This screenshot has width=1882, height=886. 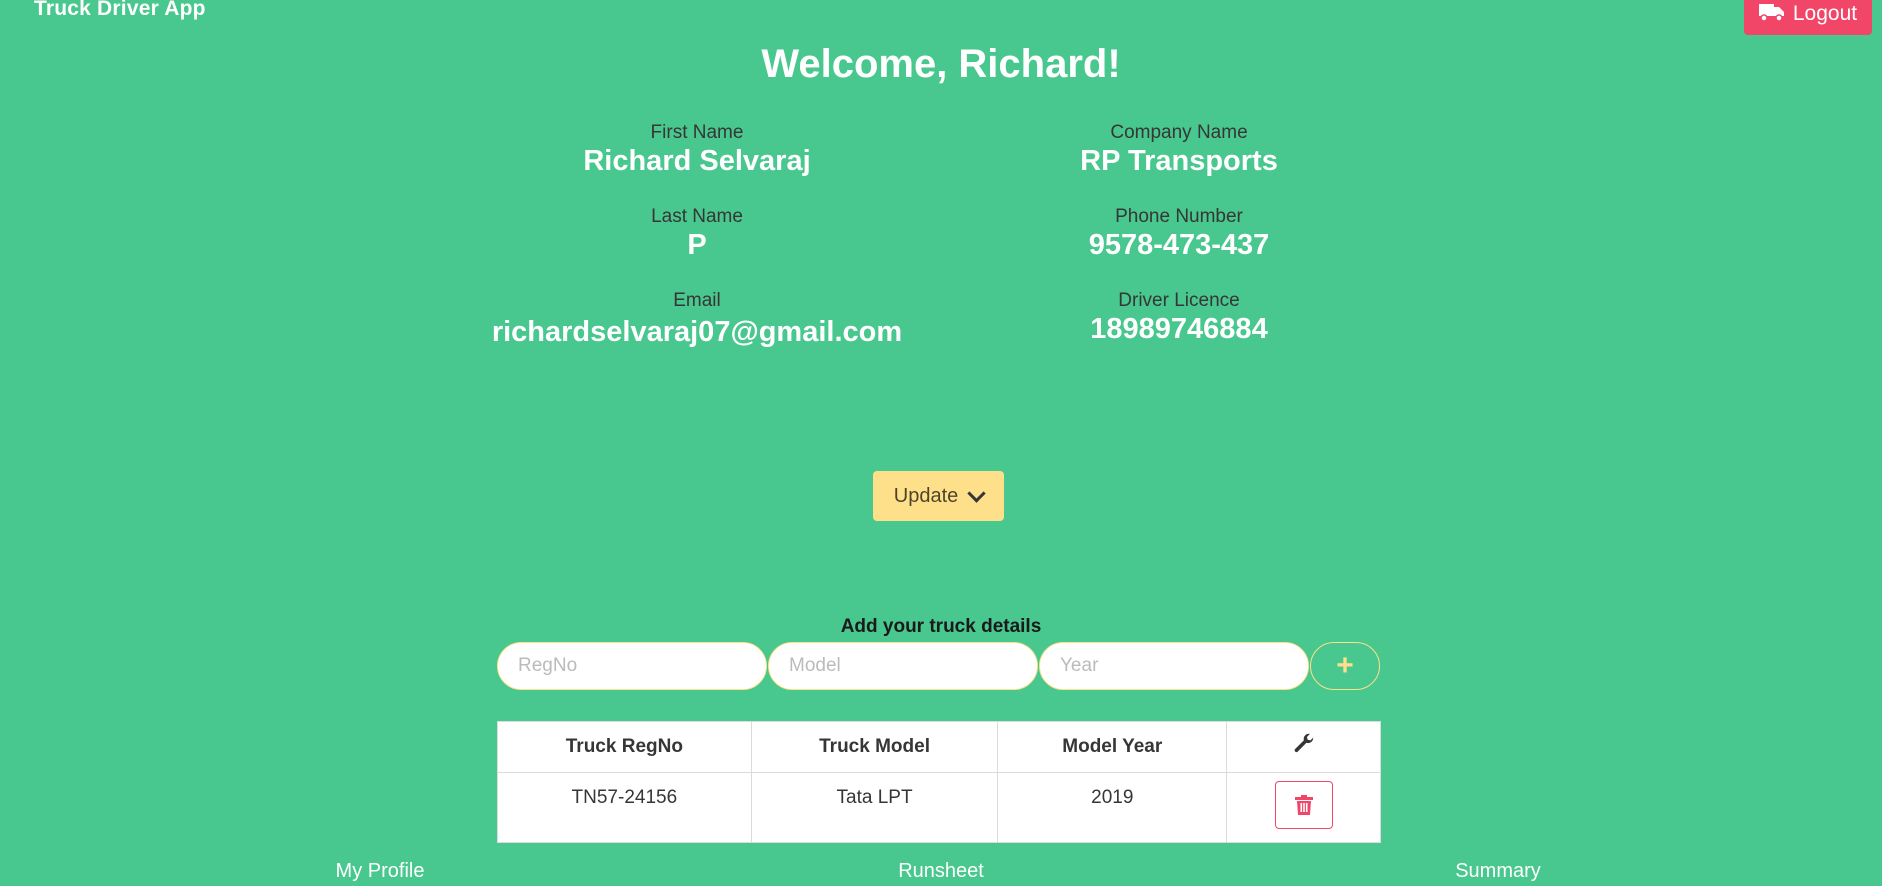 I want to click on logout-button: Logout, so click(x=1808, y=17).